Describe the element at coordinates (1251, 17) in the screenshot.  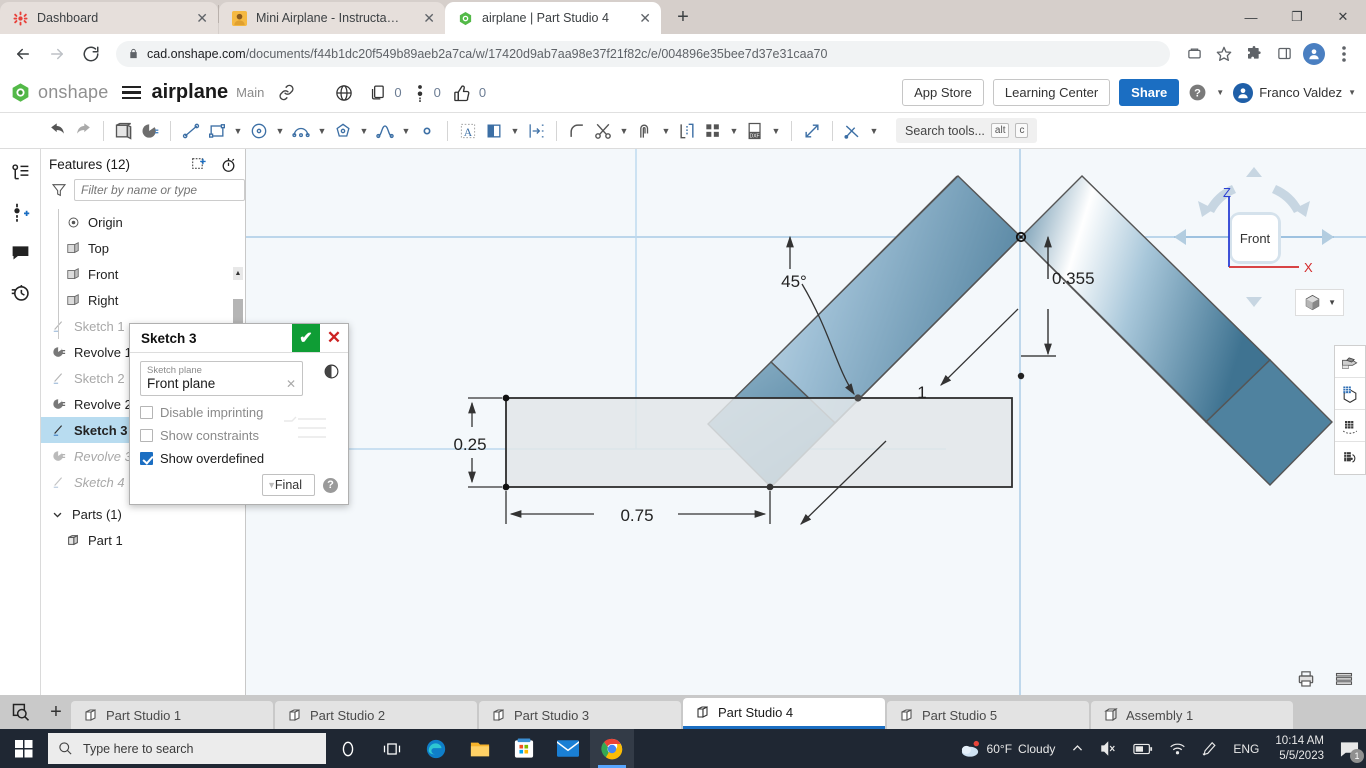
I see `window-minimize-button: —` at that location.